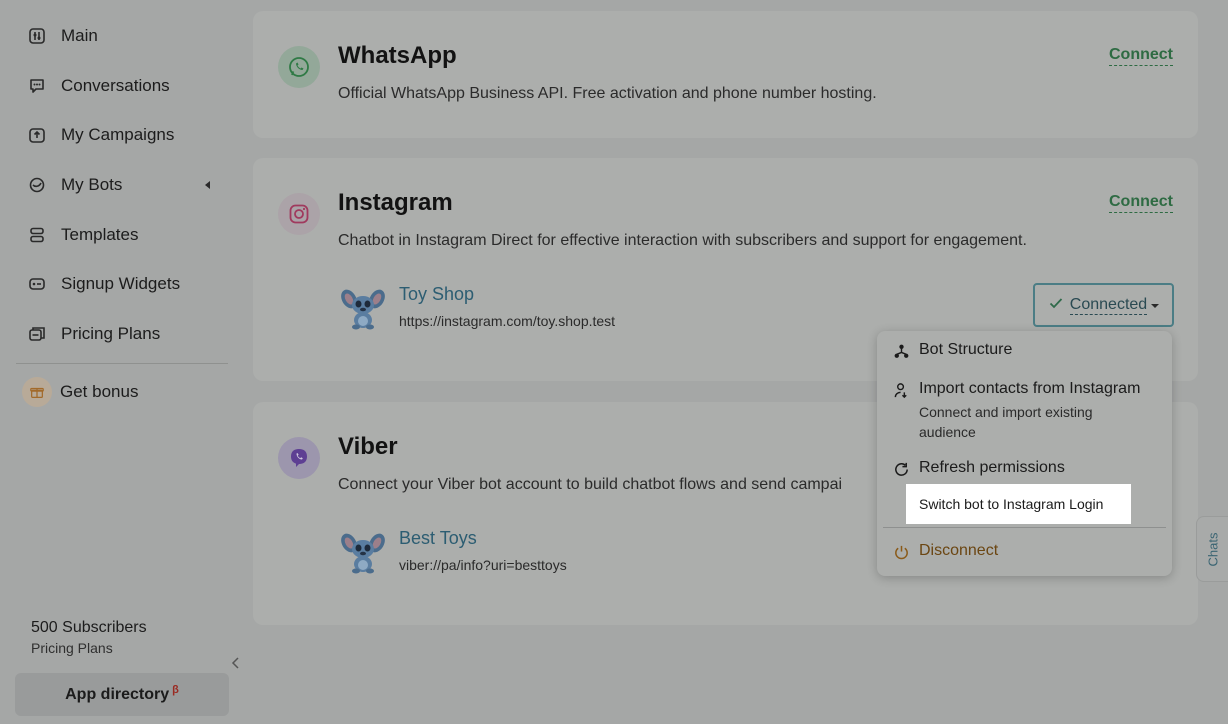 The image size is (1228, 724). What do you see at coordinates (37, 36) in the screenshot?
I see `dashboard-icon` at bounding box center [37, 36].